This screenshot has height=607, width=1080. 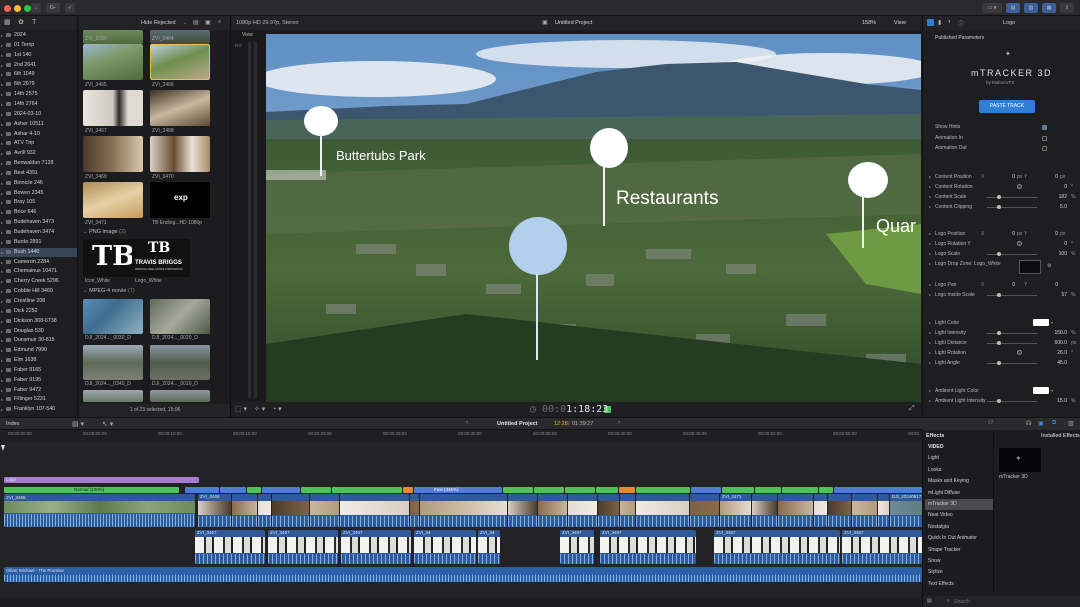 I want to click on search-icon: ⌕, so click(x=219, y=22).